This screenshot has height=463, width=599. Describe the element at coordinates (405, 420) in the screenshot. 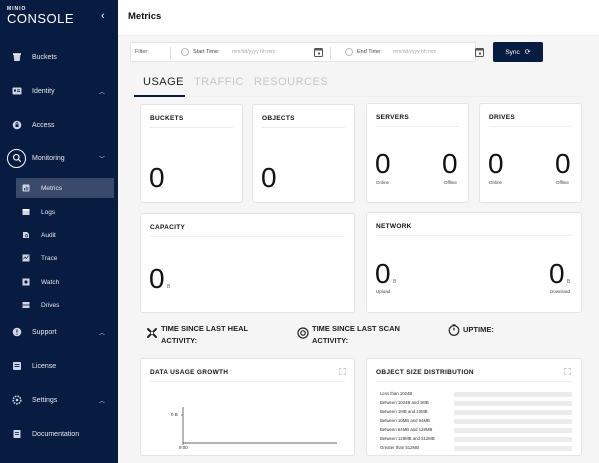

I see `distribution-label: Between 10MB and 64MB` at that location.